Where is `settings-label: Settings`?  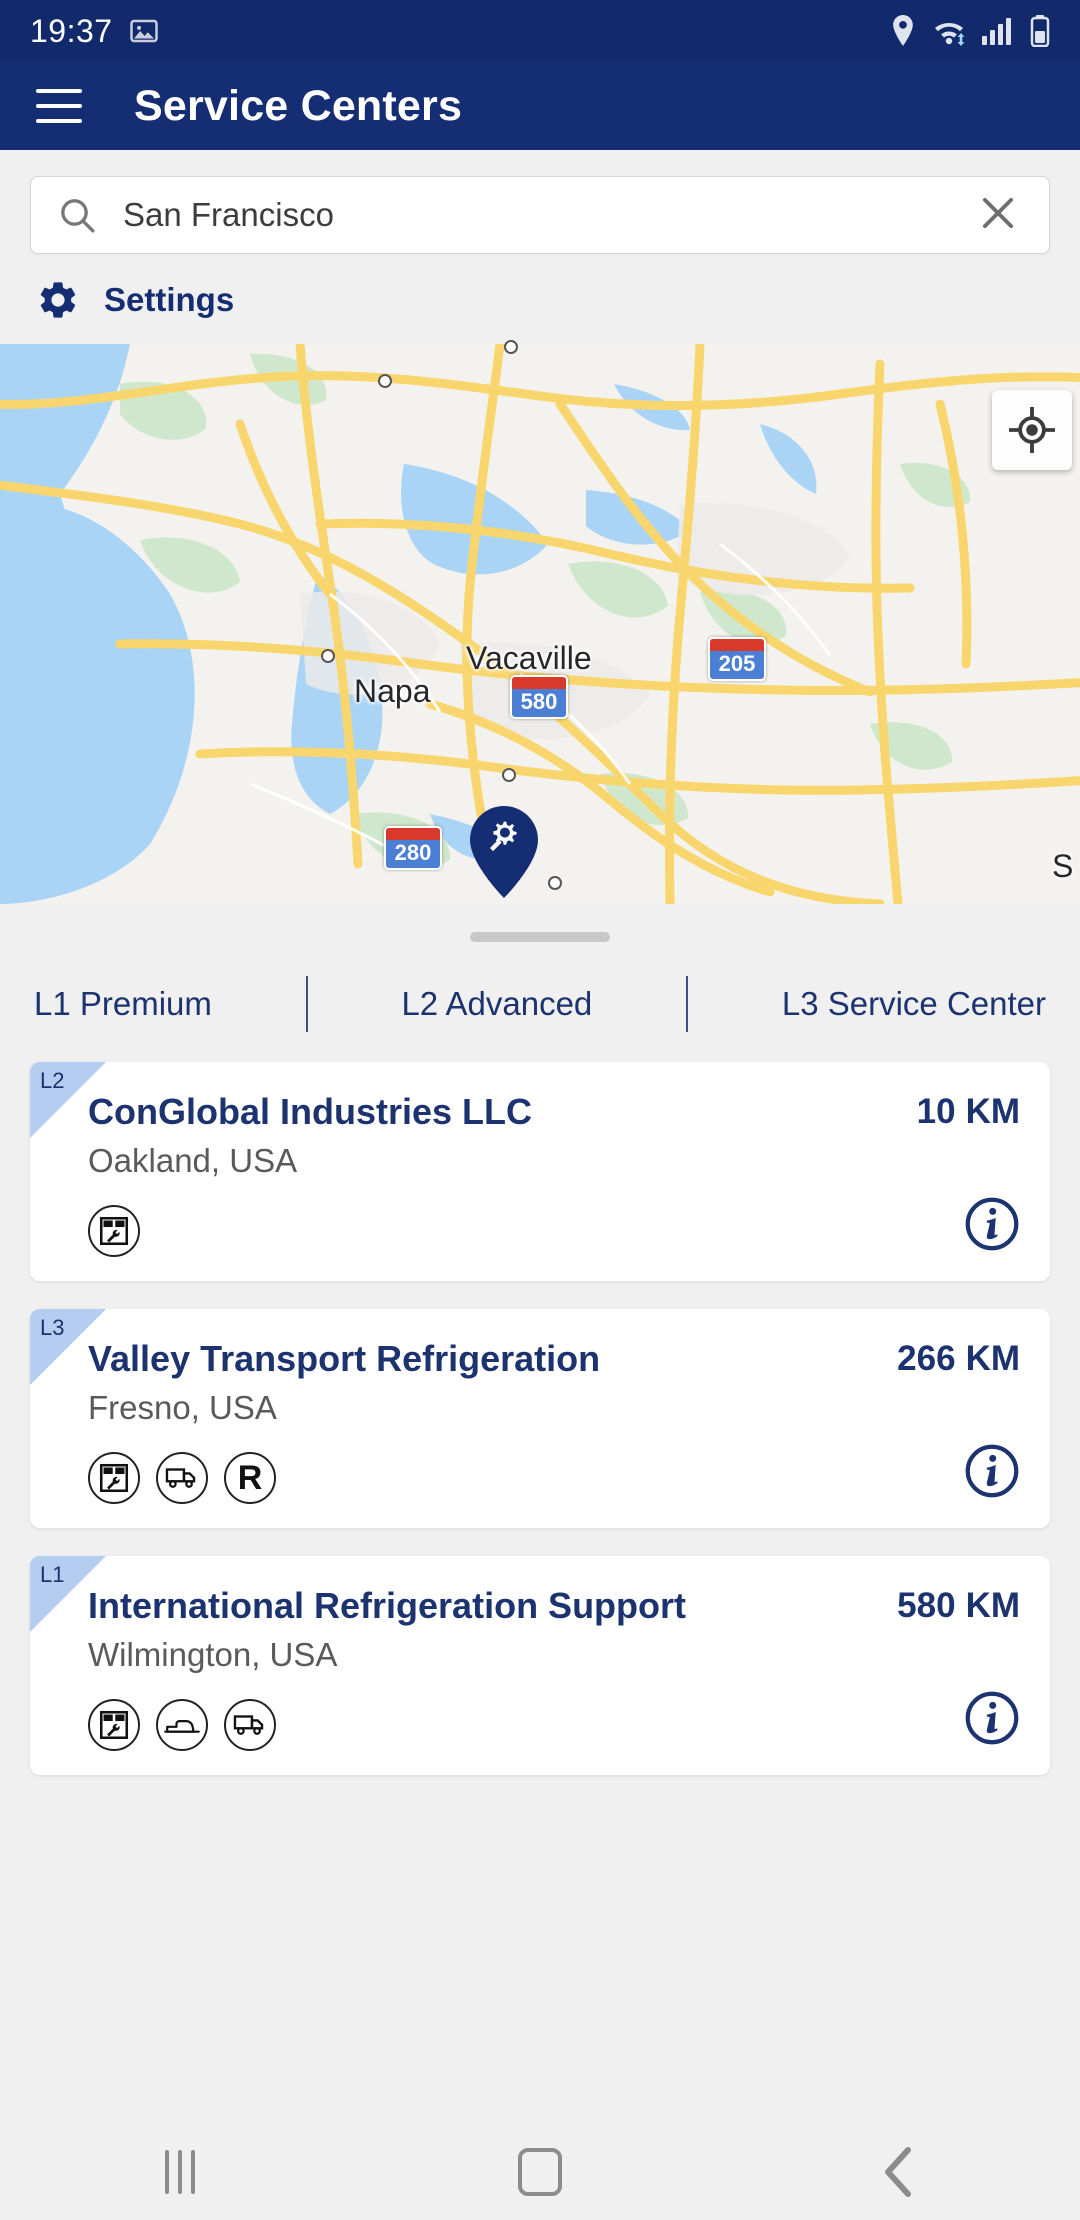 settings-label: Settings is located at coordinates (169, 299).